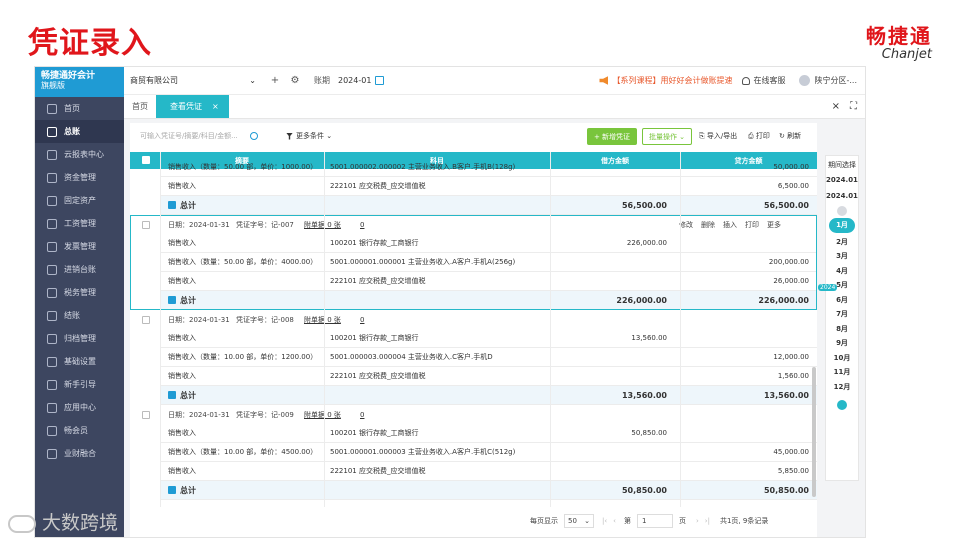 The height and width of the screenshot is (540, 960). What do you see at coordinates (488, 300) in the screenshot?
I see `total-row: 总计 226,000.00 226,000.00` at bounding box center [488, 300].